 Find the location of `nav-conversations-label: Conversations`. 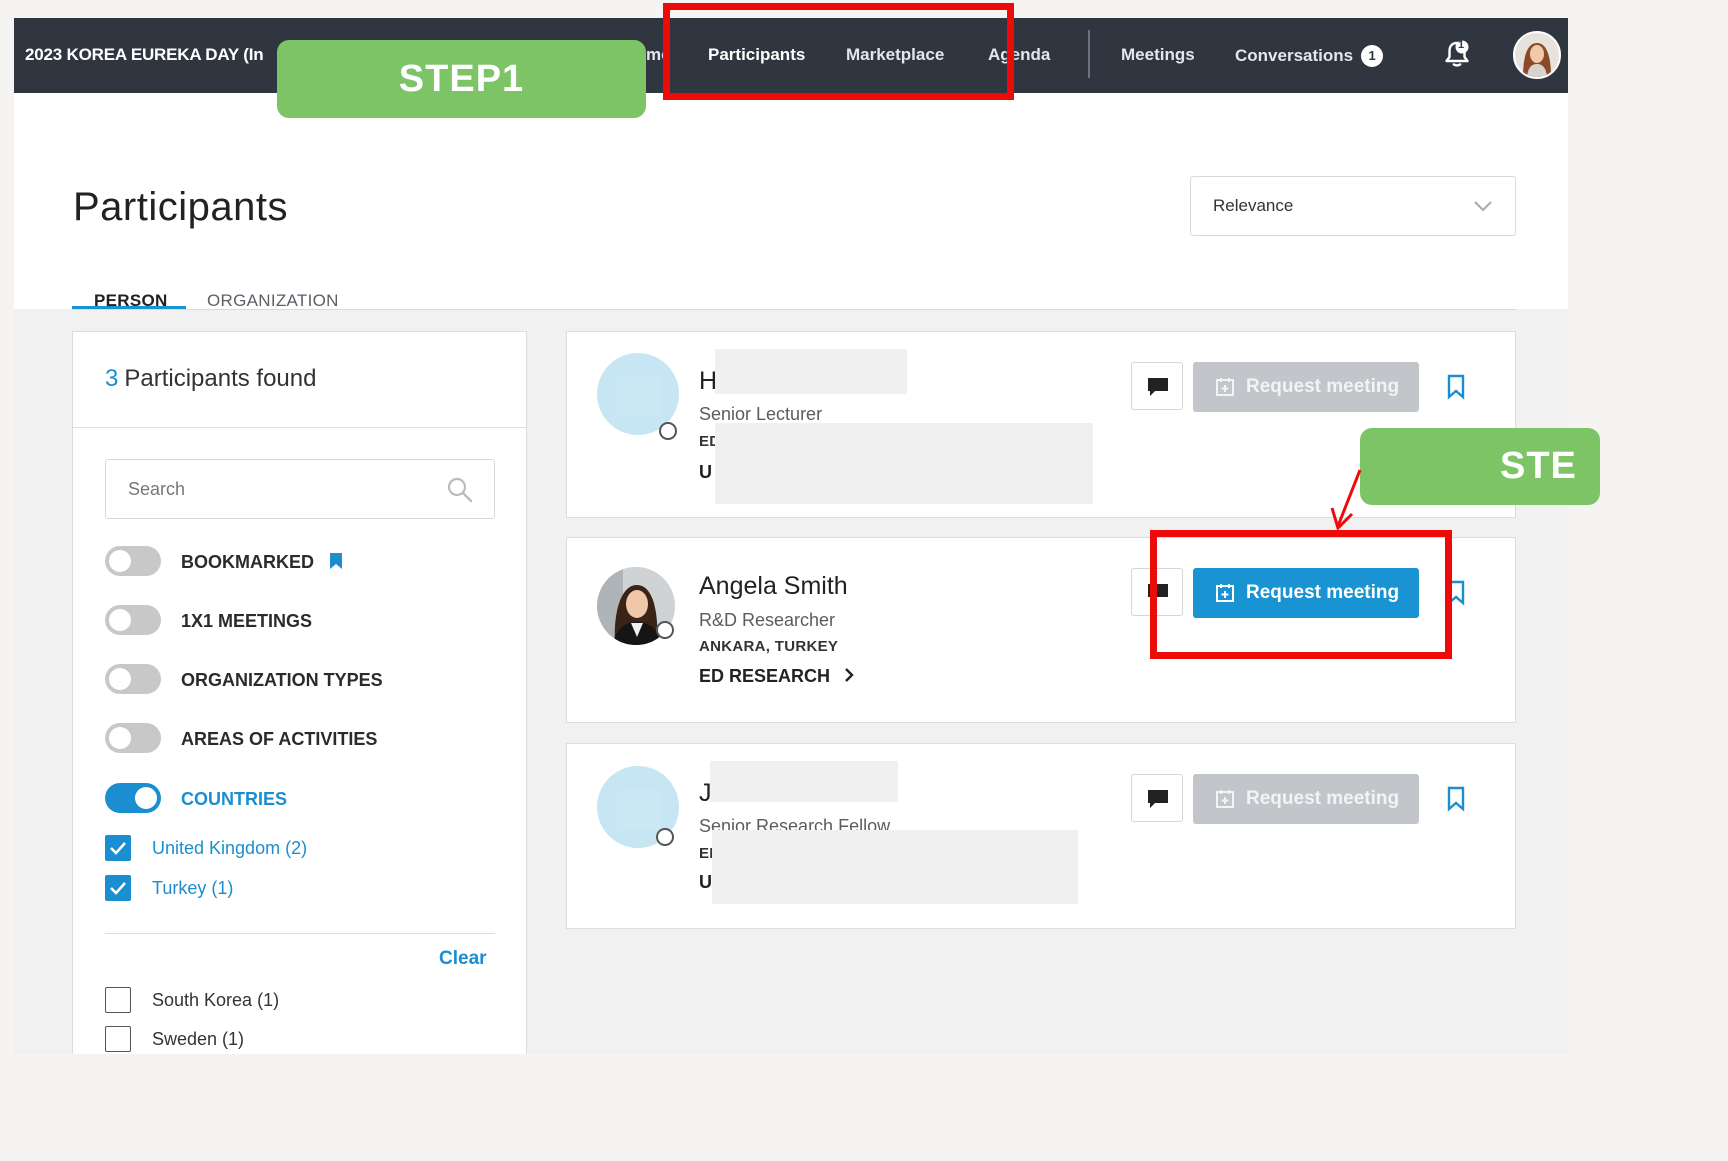

nav-conversations-label: Conversations is located at coordinates (1294, 55).